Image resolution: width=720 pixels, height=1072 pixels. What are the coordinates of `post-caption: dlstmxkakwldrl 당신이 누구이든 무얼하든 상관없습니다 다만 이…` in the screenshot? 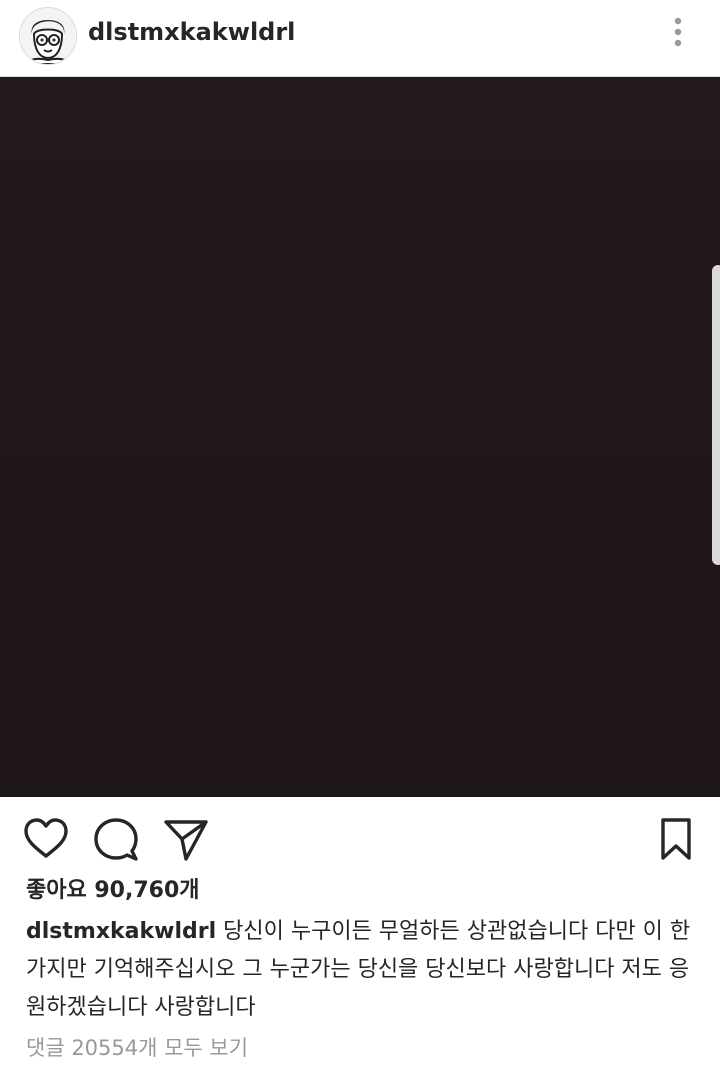 It's located at (363, 970).